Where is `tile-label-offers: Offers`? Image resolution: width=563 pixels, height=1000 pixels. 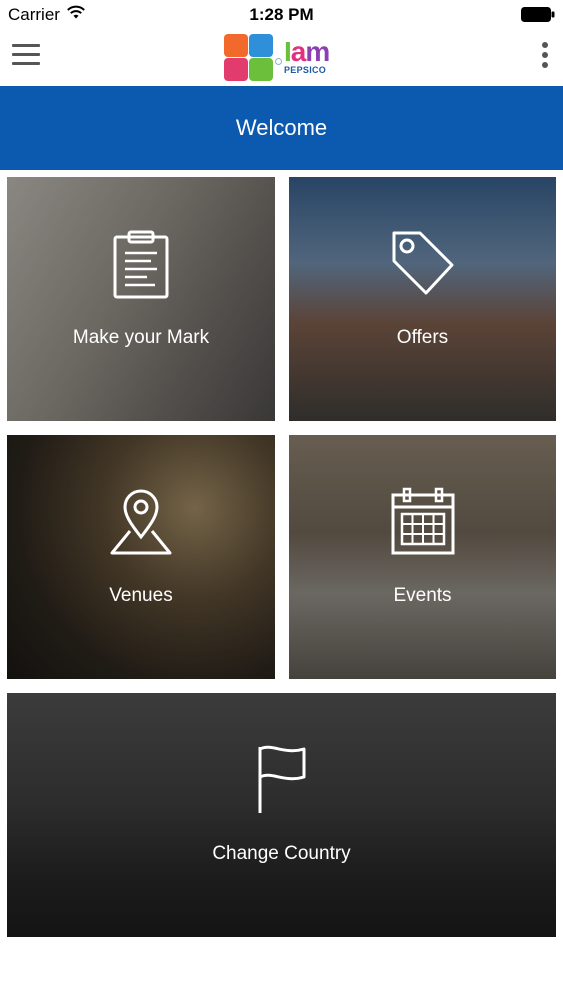 tile-label-offers: Offers is located at coordinates (422, 337).